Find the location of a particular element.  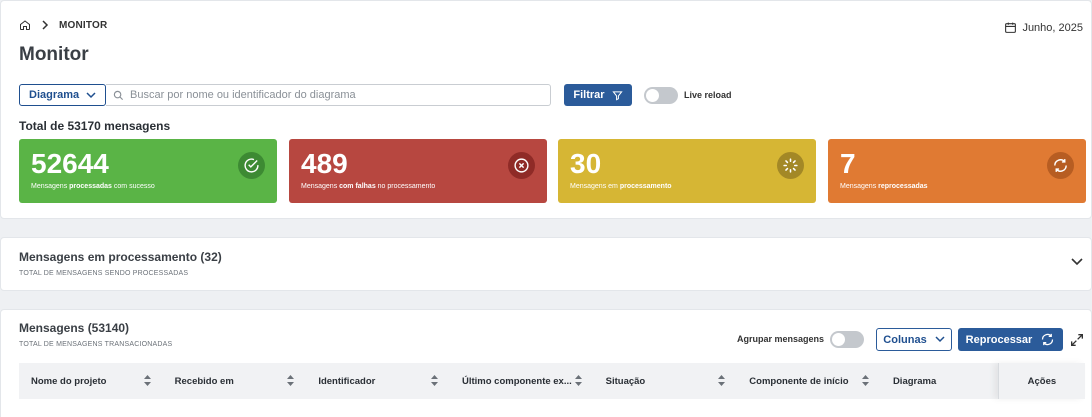

live-reload-label: Live reload is located at coordinates (708, 95).